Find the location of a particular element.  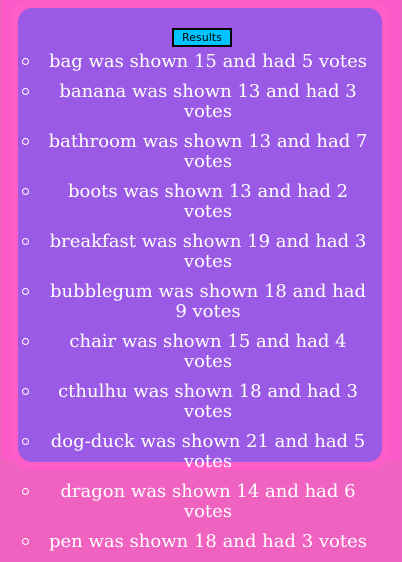

result-text: dog-duck was shown 21 and had 5 votes is located at coordinates (208, 451).